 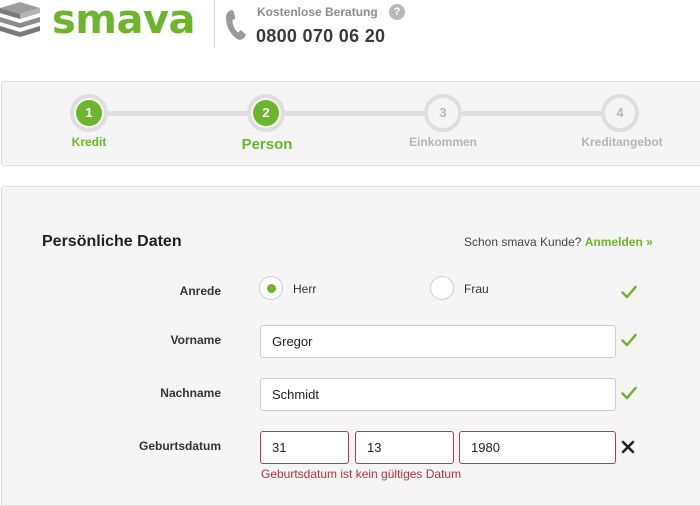 I want to click on header-divider, so click(x=214, y=24).